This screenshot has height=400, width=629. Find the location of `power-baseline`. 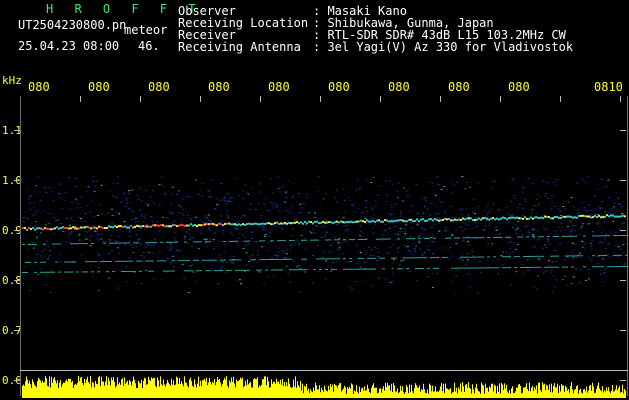

power-baseline is located at coordinates (324, 370).